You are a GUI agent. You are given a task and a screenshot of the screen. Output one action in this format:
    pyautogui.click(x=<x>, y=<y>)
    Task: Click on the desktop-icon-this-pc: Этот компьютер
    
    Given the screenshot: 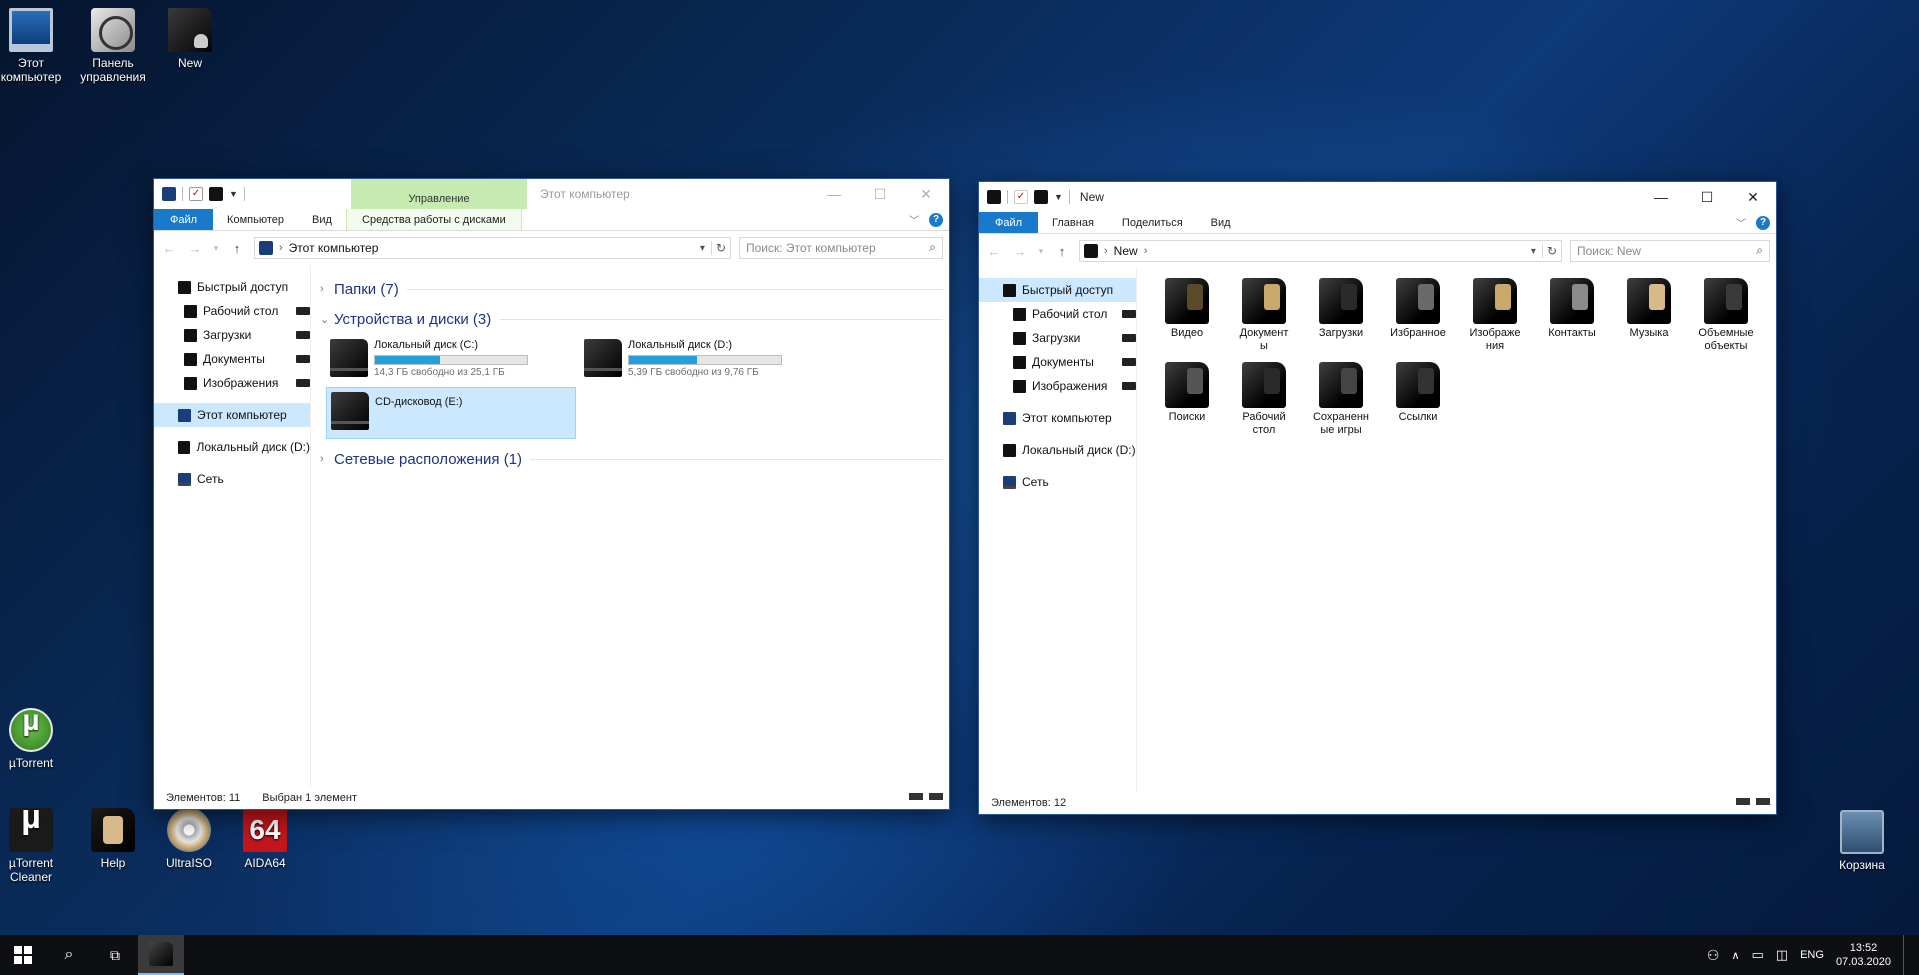 What is the action you would take?
    pyautogui.click(x=34, y=46)
    